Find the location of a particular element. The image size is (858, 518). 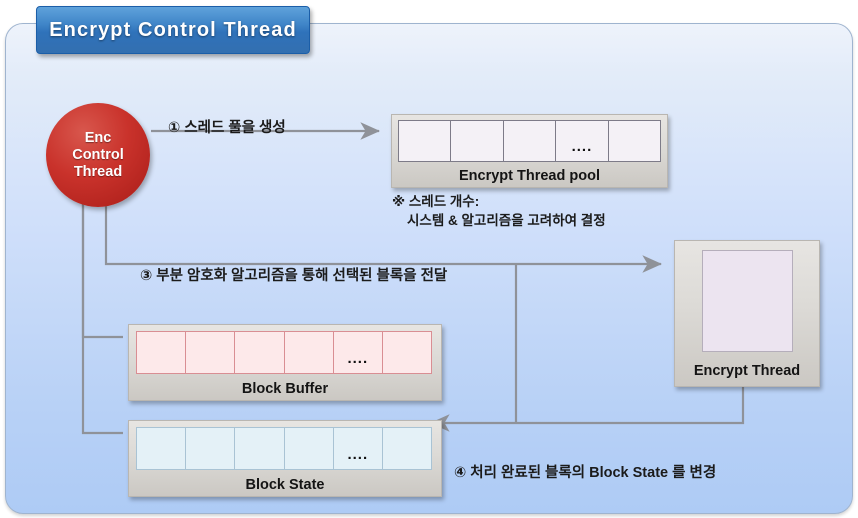

encrypt-thread-box: Encrypt Thread is located at coordinates (747, 313).